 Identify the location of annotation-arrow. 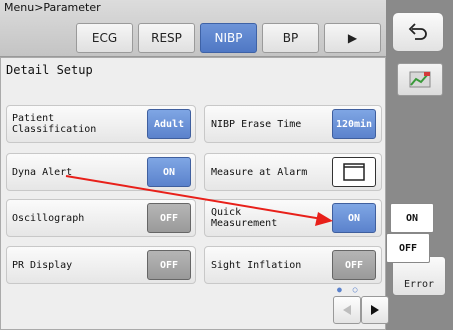
(199, 200).